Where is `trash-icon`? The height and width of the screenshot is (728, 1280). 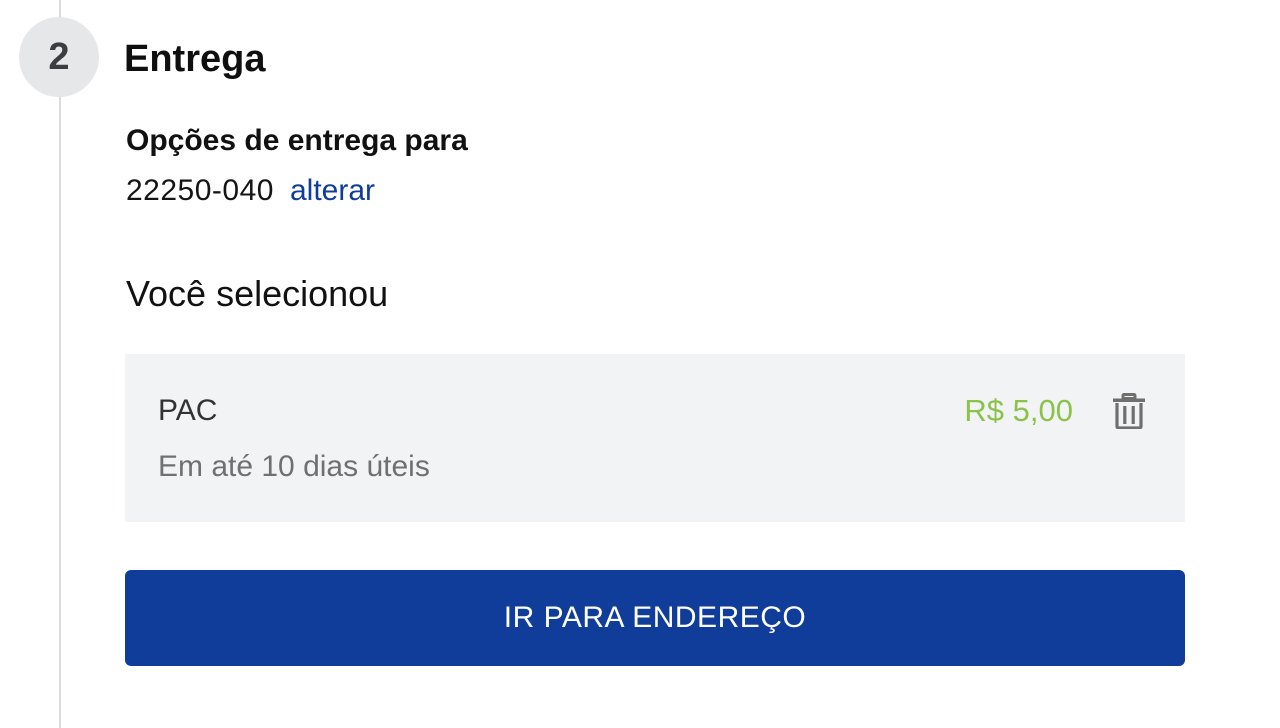 trash-icon is located at coordinates (1129, 411).